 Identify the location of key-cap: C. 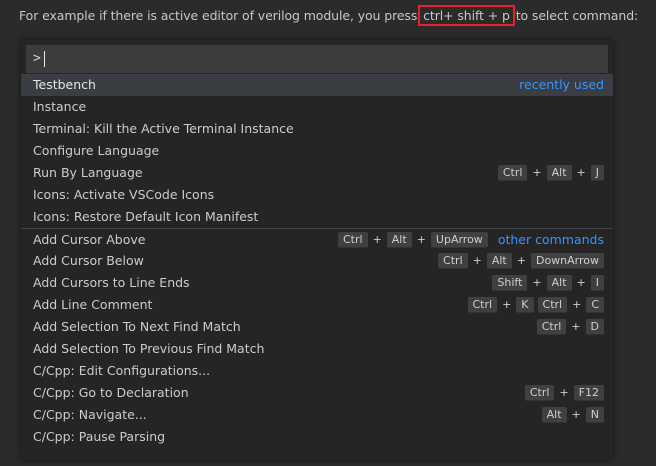
(595, 305).